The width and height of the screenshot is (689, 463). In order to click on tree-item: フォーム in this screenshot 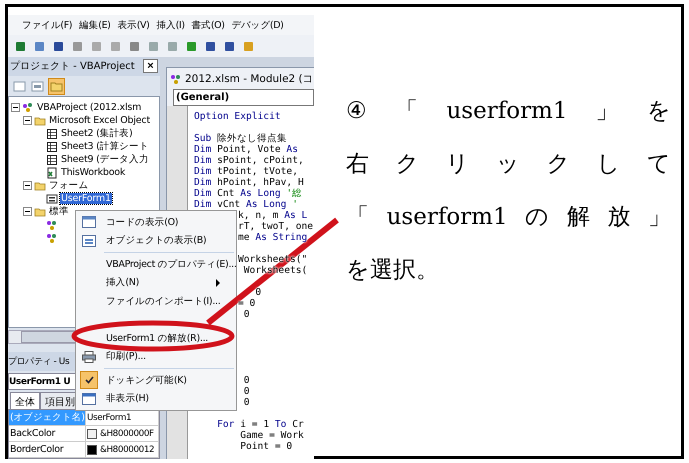, I will do `click(69, 185)`.